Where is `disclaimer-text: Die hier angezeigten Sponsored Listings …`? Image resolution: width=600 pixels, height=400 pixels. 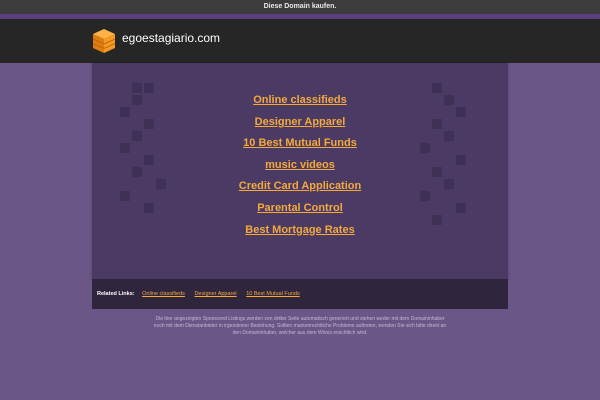
disclaimer-text: Die hier angezeigten Sponsored Listings … is located at coordinates (300, 326).